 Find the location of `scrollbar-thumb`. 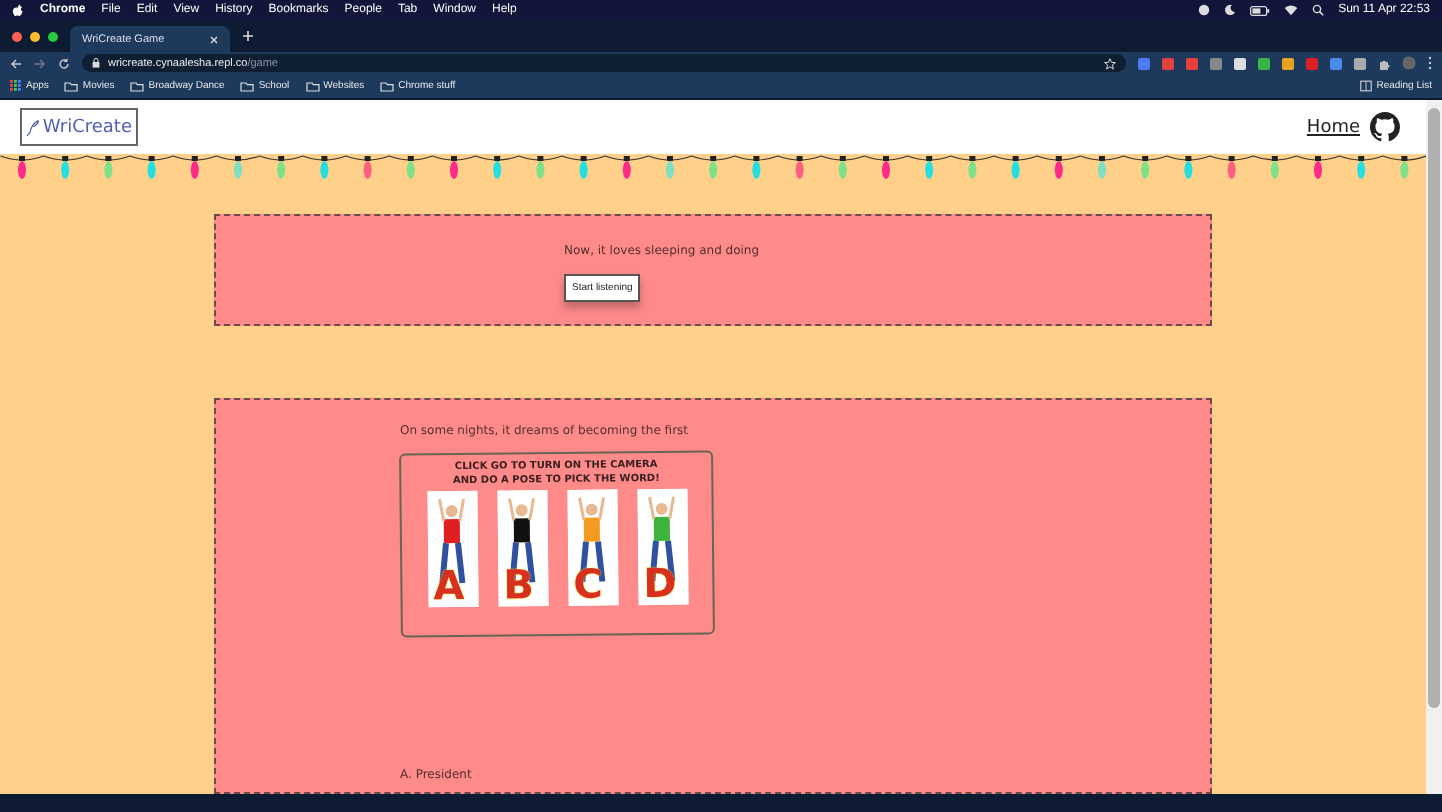

scrollbar-thumb is located at coordinates (1434, 408).